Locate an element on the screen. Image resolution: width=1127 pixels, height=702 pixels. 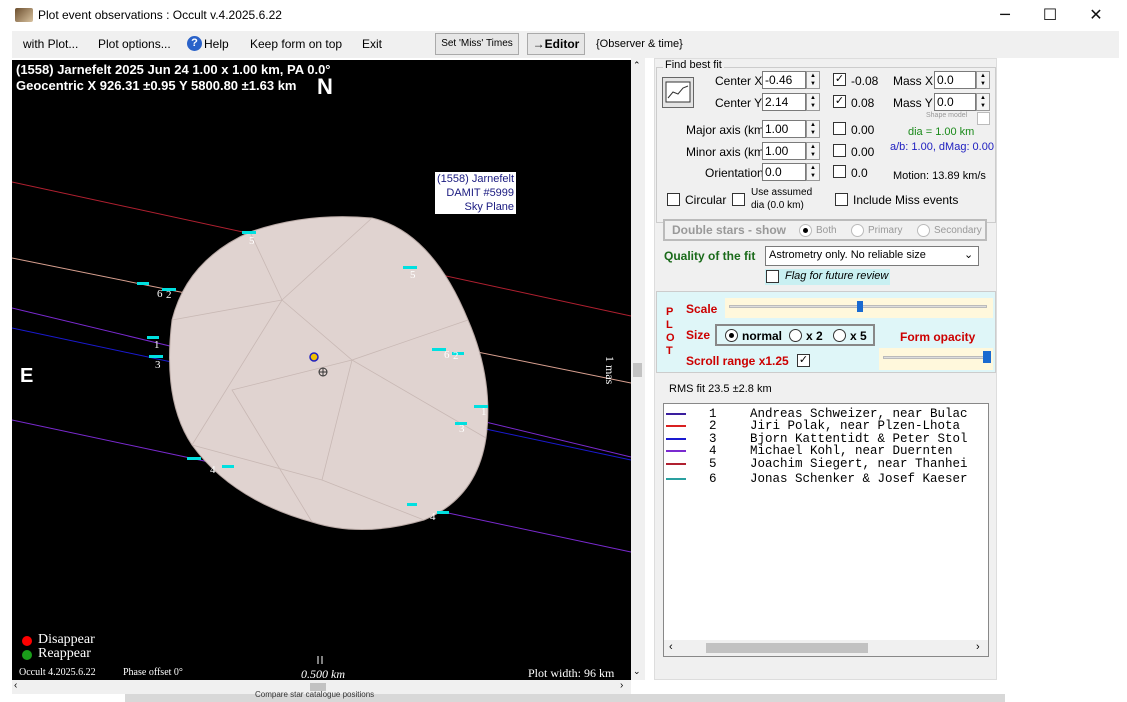
scale-bar-label: 0.500 km is located at coordinates (323, 673).